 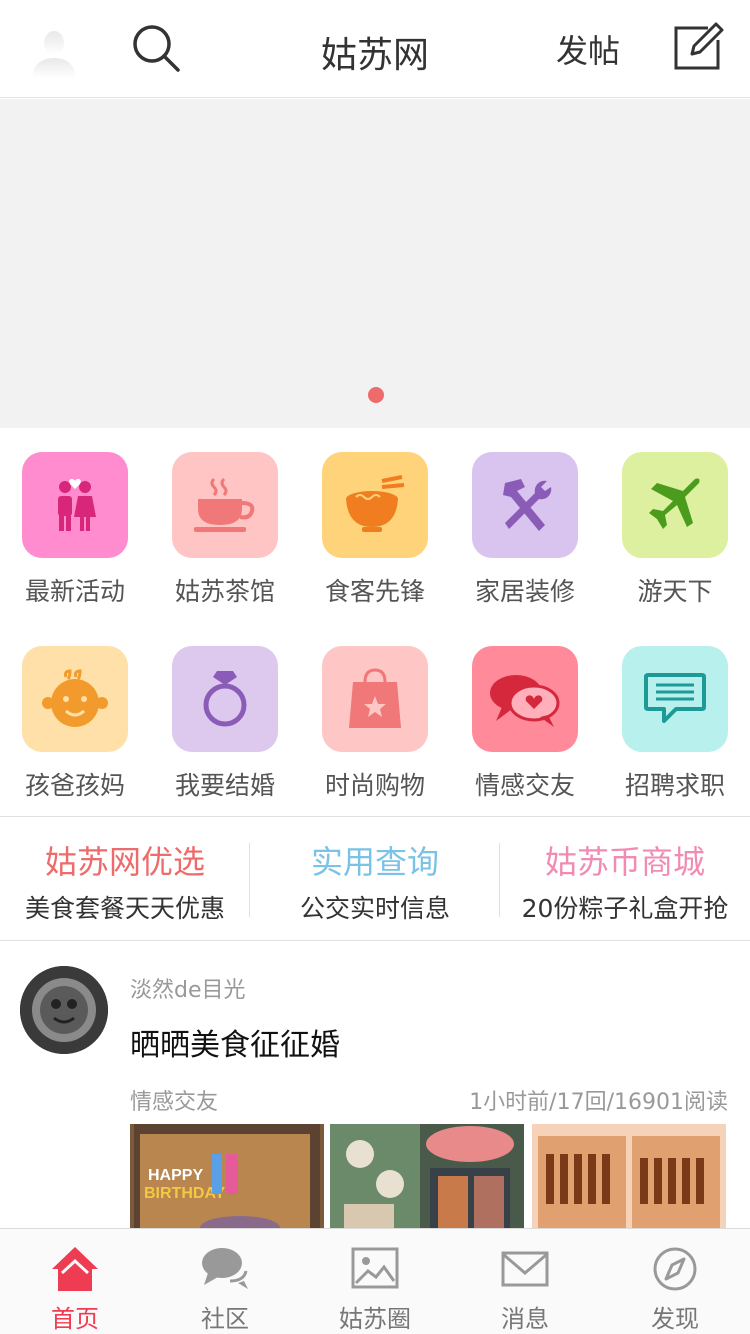 I want to click on feature-subtitle: 公交实时信息, so click(x=374, y=908).